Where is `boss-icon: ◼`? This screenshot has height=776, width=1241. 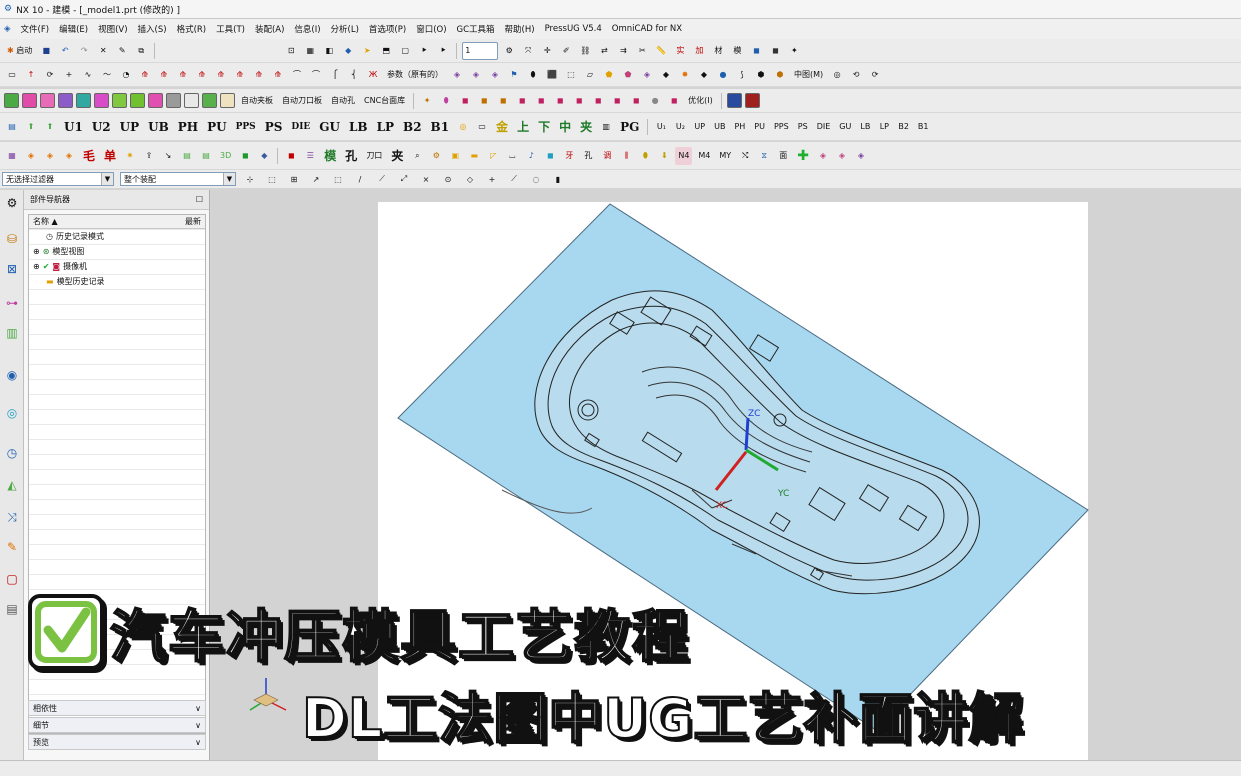 boss-icon: ◼ is located at coordinates (503, 101).